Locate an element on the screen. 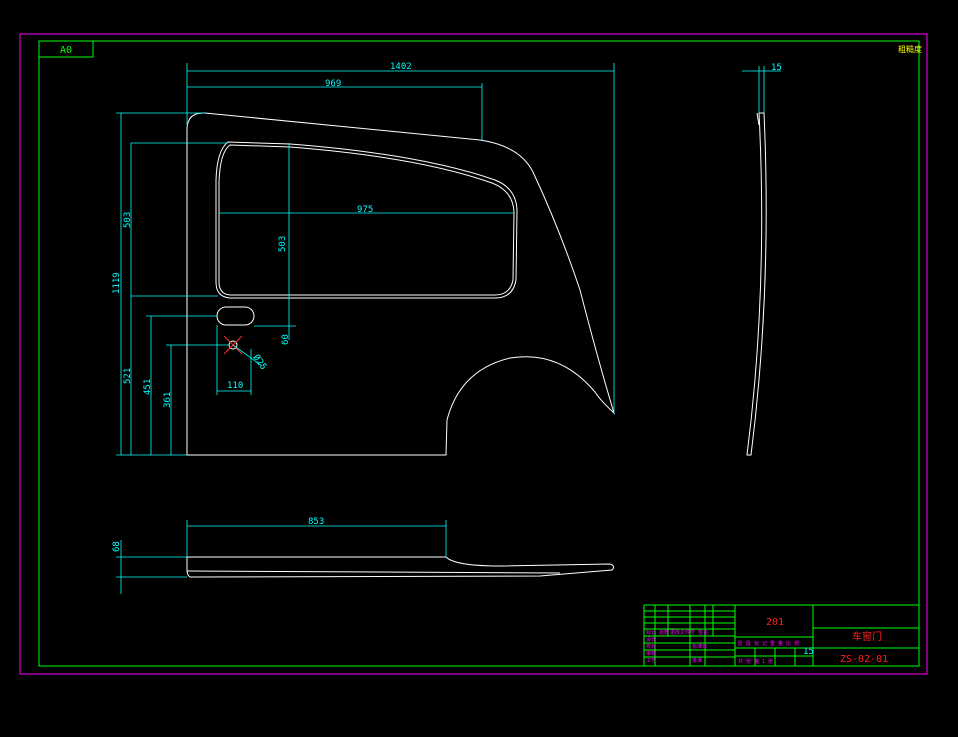 This screenshot has height=737, width=958. side-profile is located at coordinates (756, 284).